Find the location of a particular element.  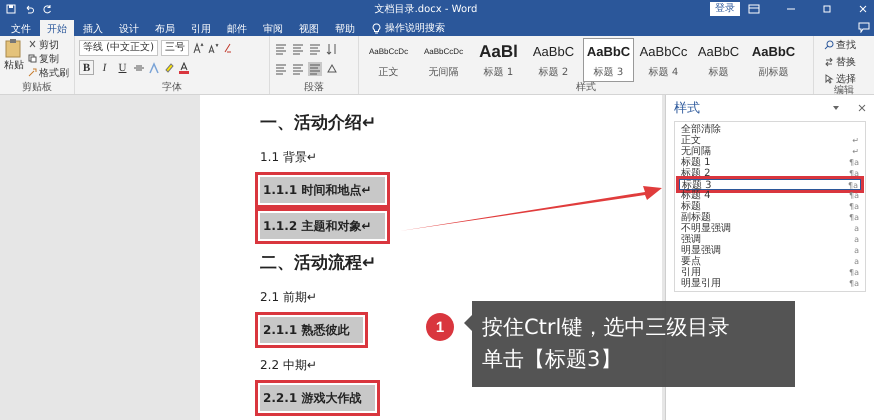

heading-text: 一、活动介绍↵ is located at coordinates (318, 123).